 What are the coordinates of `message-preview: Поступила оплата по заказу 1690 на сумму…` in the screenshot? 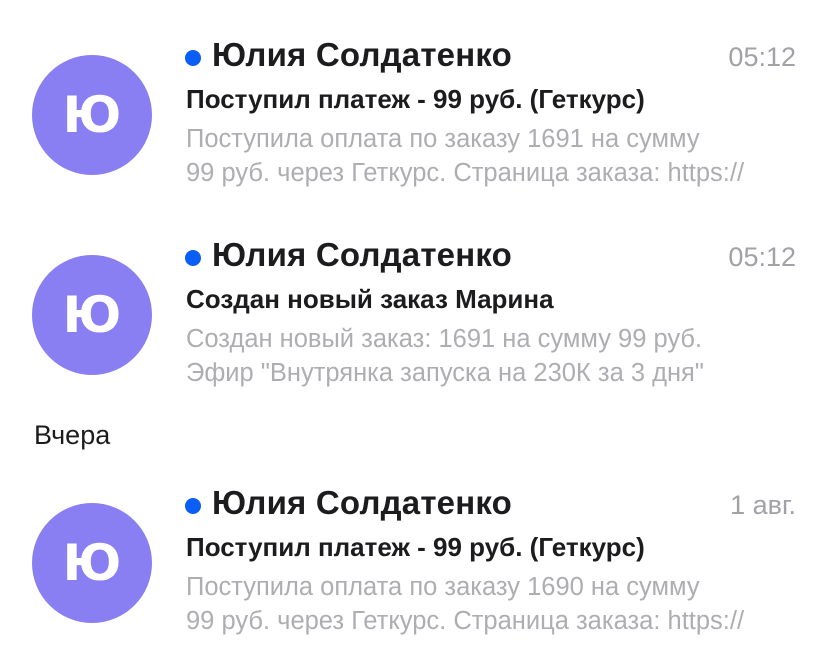 It's located at (492, 604).